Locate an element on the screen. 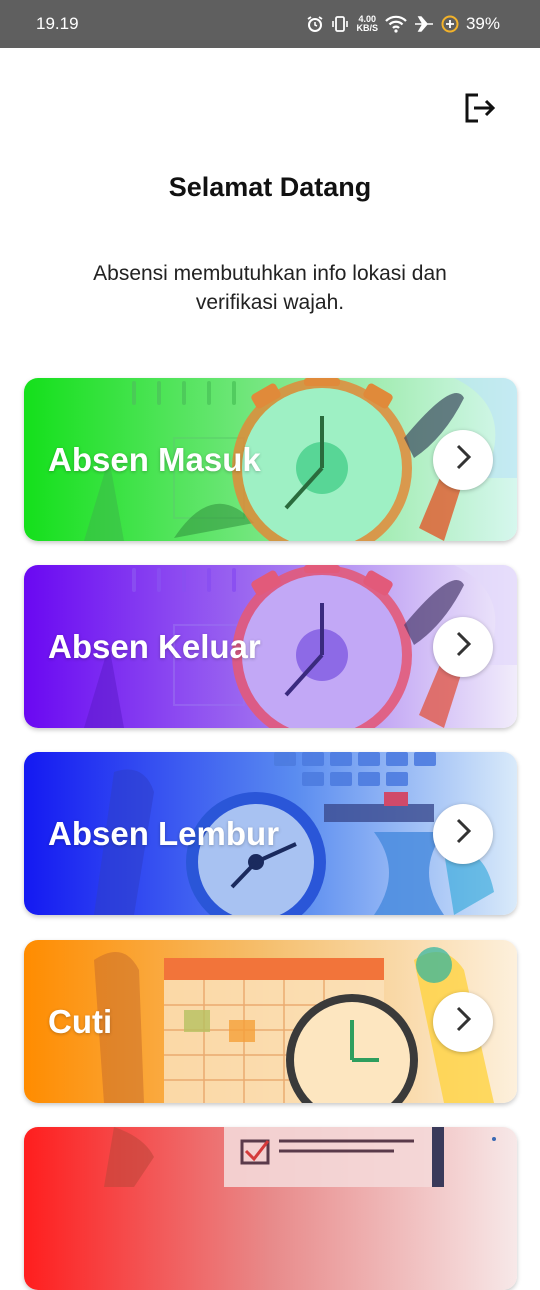 The height and width of the screenshot is (1290, 540). absen-masuk-chevron is located at coordinates (463, 459).